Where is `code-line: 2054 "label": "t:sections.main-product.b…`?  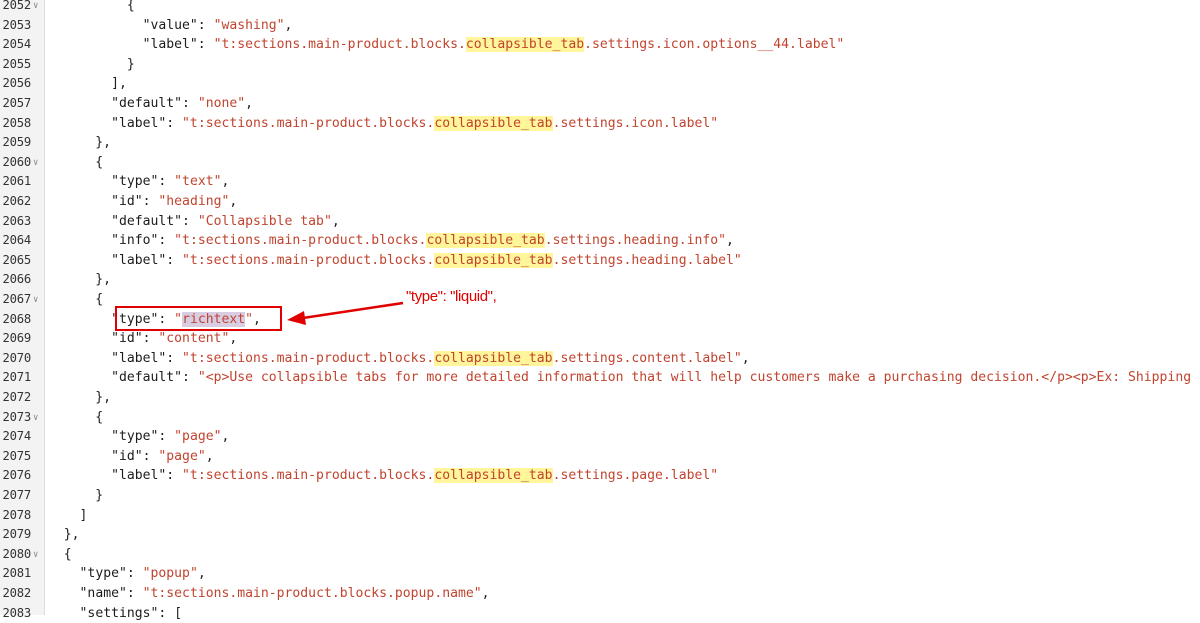
code-line: 2054 "label": "t:sections.main-product.b… is located at coordinates (600, 45).